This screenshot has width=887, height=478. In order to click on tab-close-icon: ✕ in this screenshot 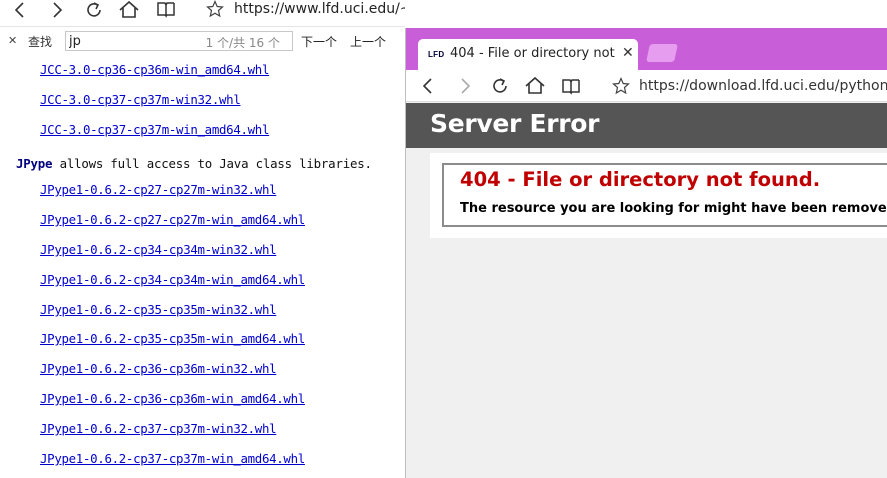, I will do `click(628, 53)`.